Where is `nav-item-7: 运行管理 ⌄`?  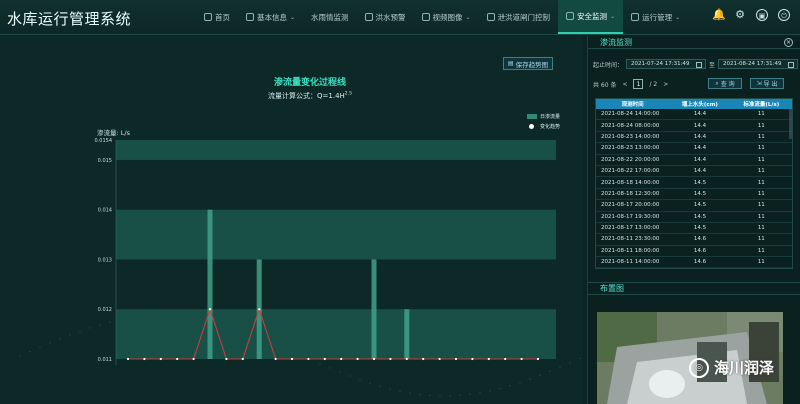
nav-item-7: 运行管理 ⌄ is located at coordinates (655, 17).